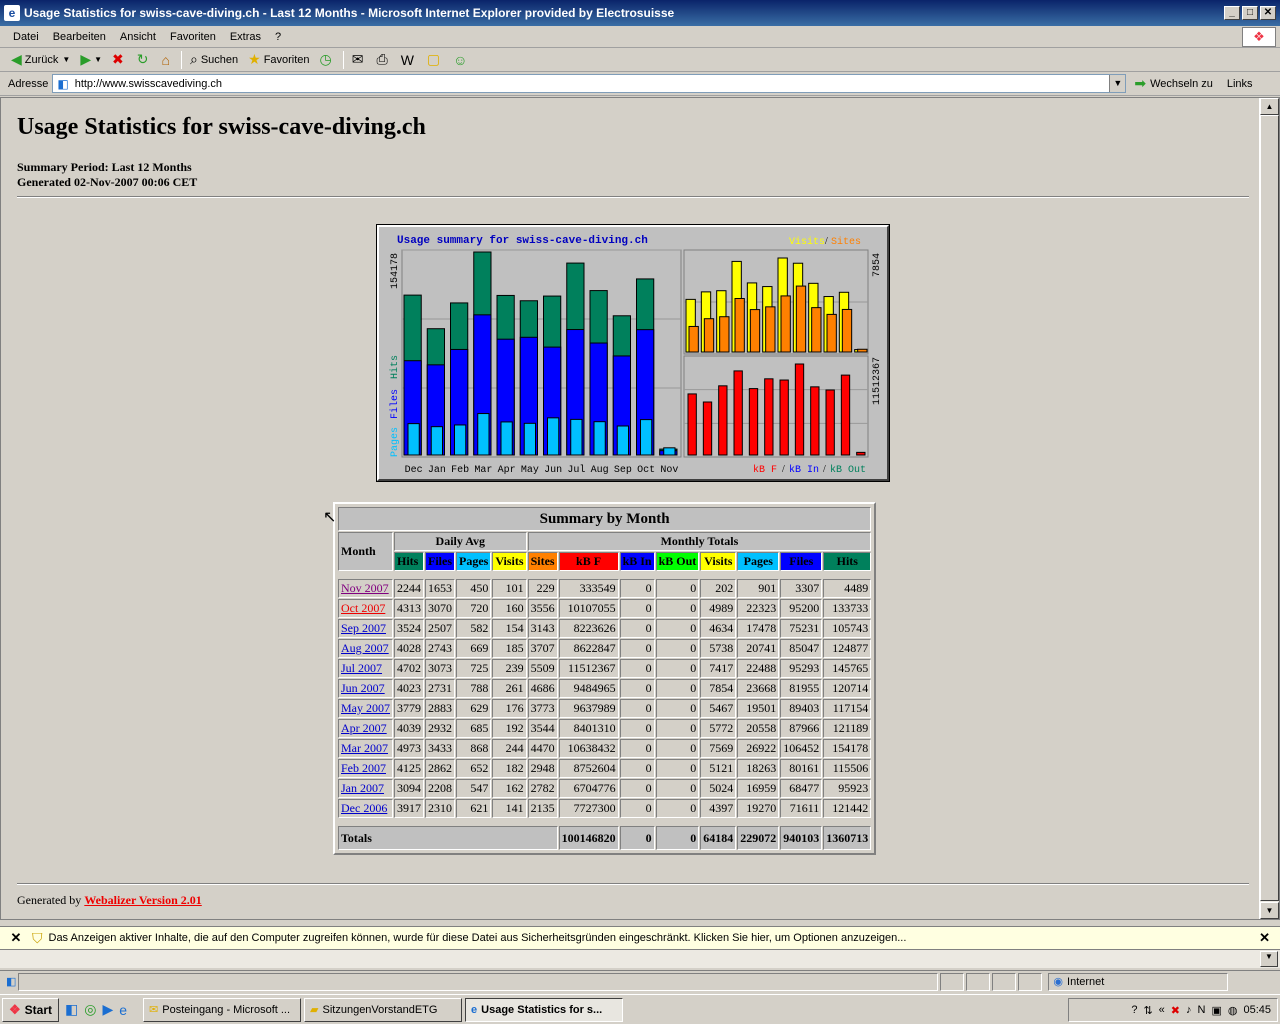  Describe the element at coordinates (640, 959) in the screenshot. I see `horizontal-scrollbar: ▼` at that location.